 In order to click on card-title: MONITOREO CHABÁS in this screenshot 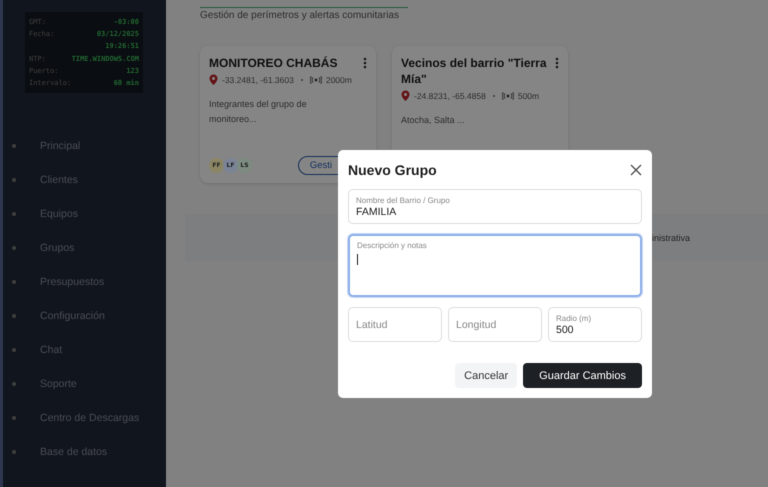, I will do `click(273, 63)`.